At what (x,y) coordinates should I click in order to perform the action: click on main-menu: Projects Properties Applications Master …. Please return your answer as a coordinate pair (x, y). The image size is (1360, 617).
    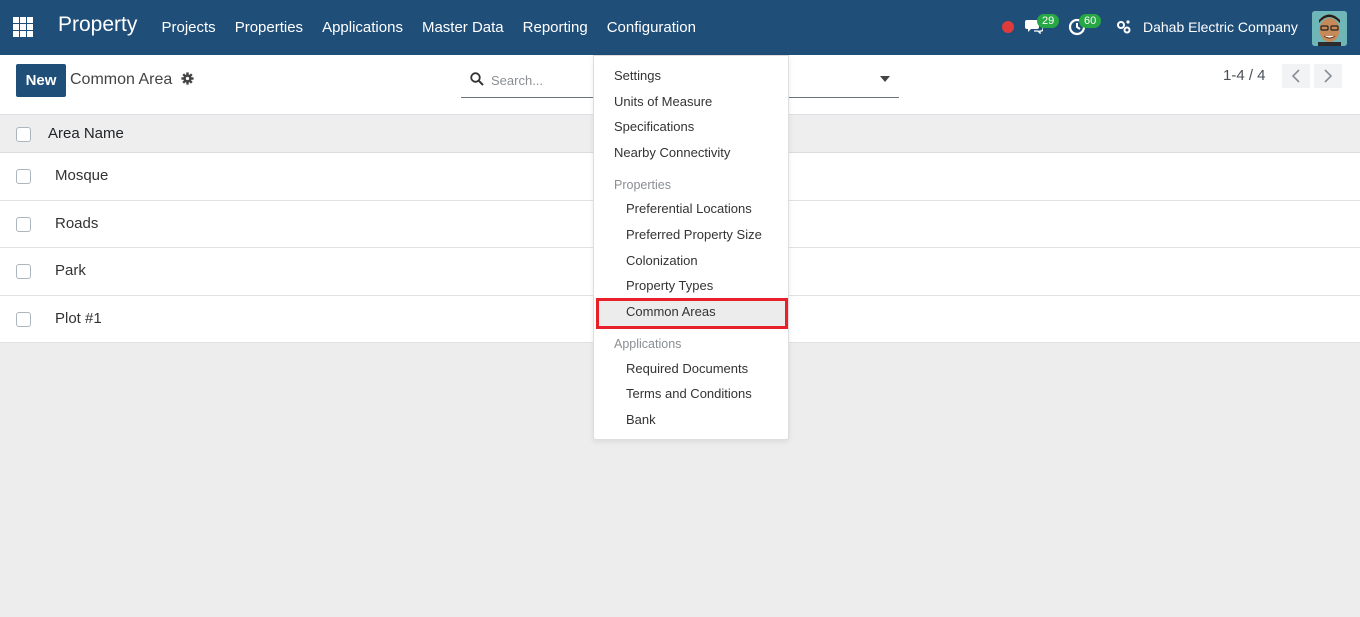
    Looking at the image, I should click on (429, 27).